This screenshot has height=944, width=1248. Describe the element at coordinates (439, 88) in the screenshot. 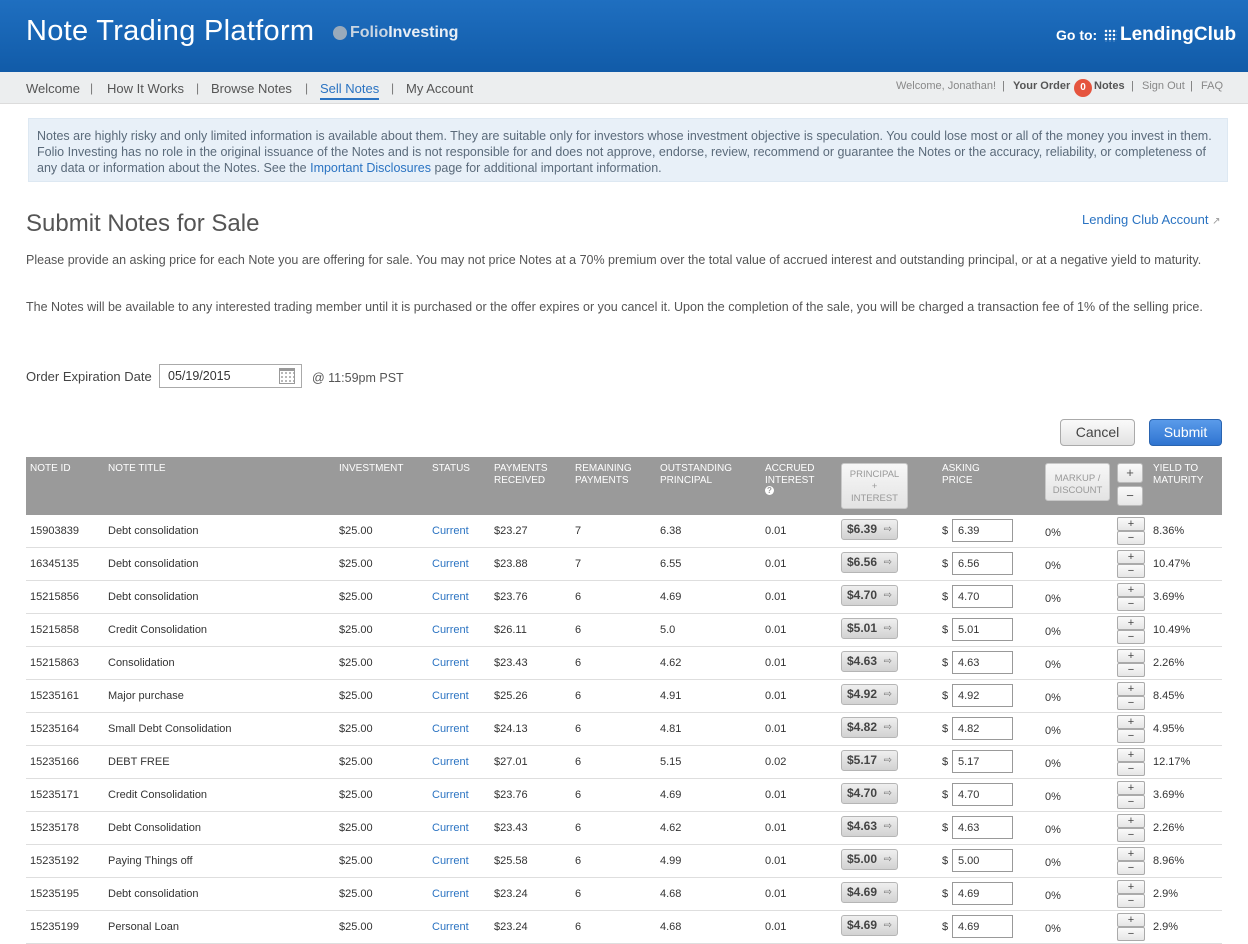

I see `nav-my-account: My Account` at that location.